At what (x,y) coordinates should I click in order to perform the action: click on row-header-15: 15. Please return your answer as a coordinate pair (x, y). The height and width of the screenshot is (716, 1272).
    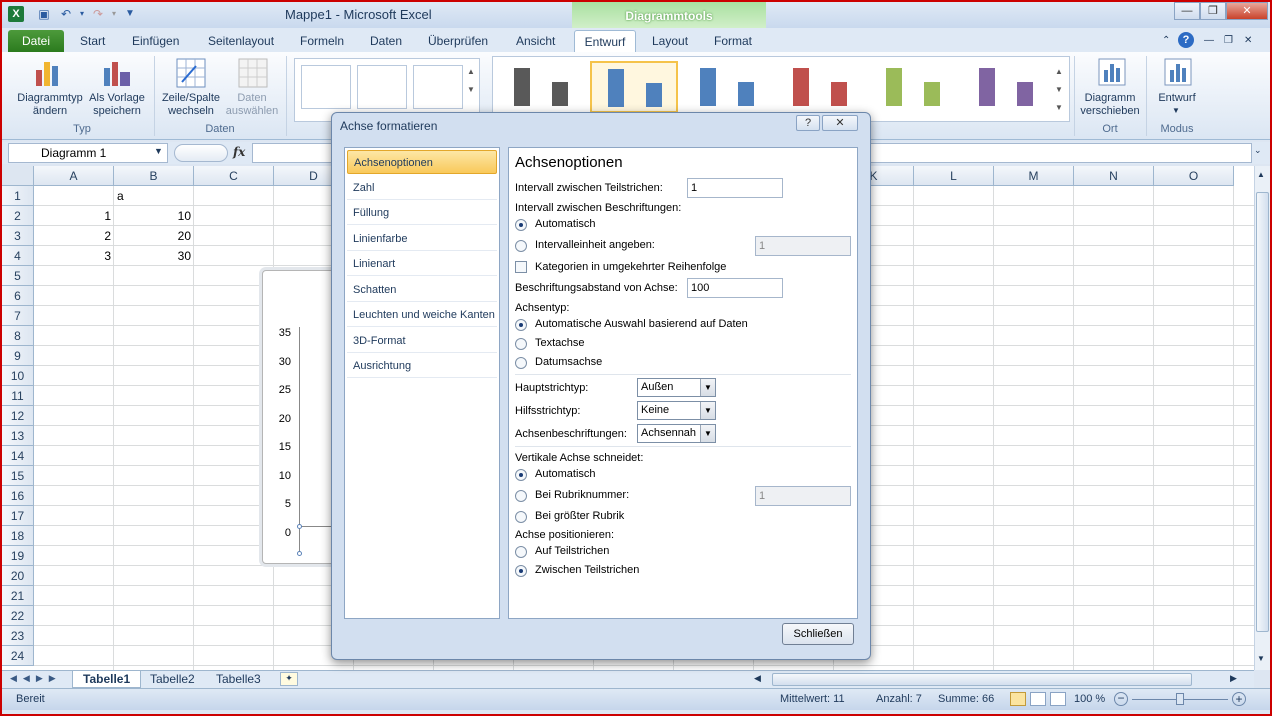
    Looking at the image, I should click on (18, 476).